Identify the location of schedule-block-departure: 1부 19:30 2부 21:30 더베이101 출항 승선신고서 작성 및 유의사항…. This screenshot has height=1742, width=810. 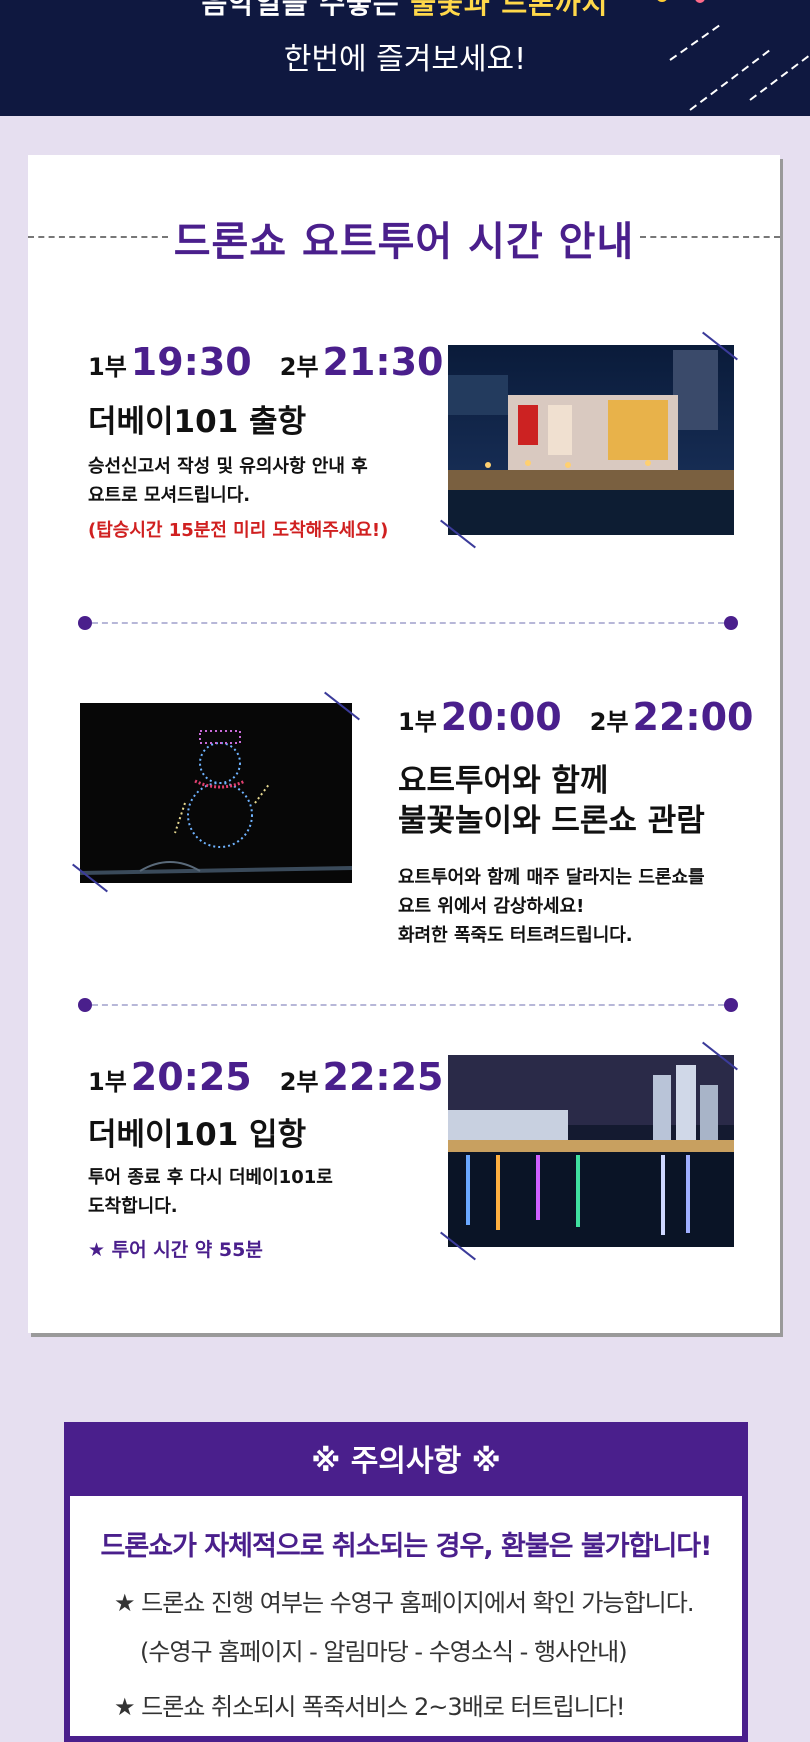
(266, 441).